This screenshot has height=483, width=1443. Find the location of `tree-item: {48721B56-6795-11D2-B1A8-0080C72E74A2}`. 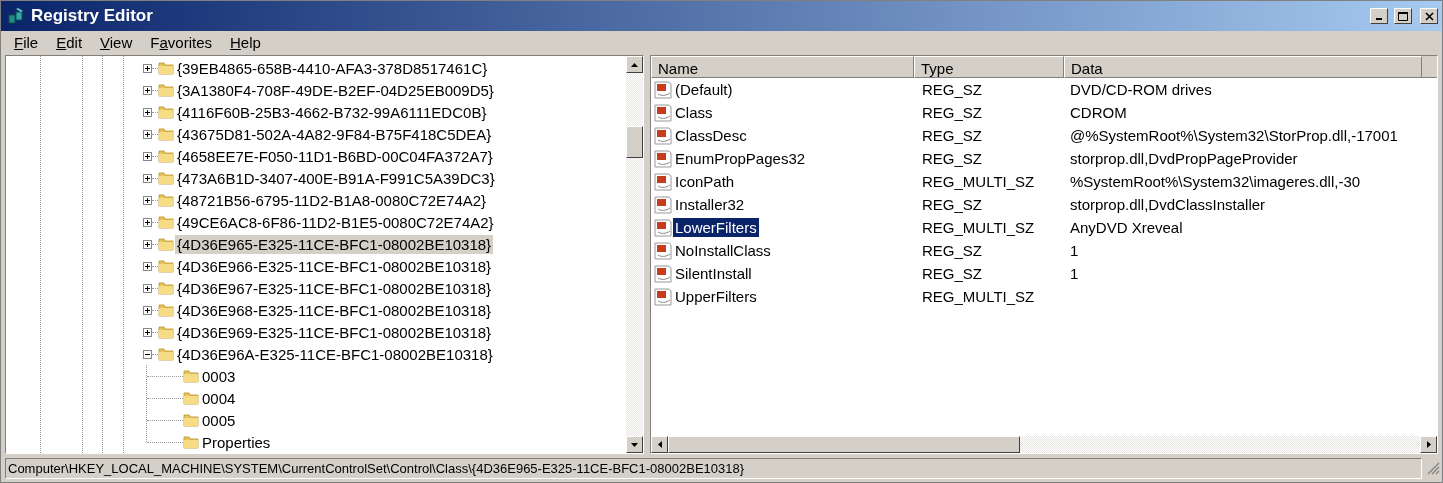

tree-item: {48721B56-6795-11D2-B1A8-0080C72E74A2} is located at coordinates (332, 200).